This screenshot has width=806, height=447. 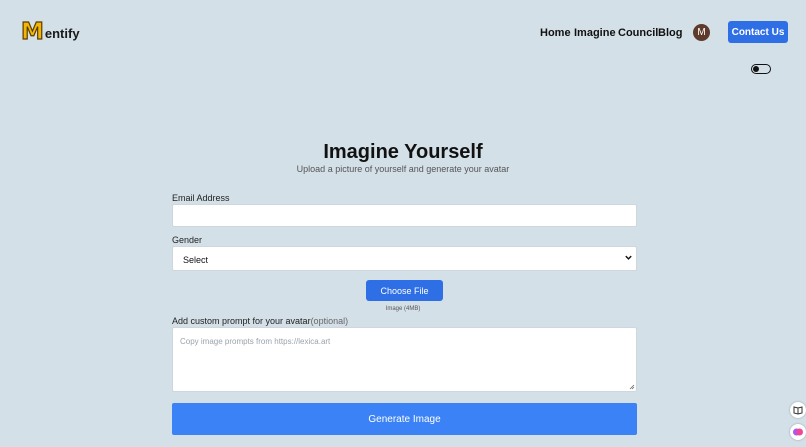 I want to click on book-icon, so click(x=798, y=410).